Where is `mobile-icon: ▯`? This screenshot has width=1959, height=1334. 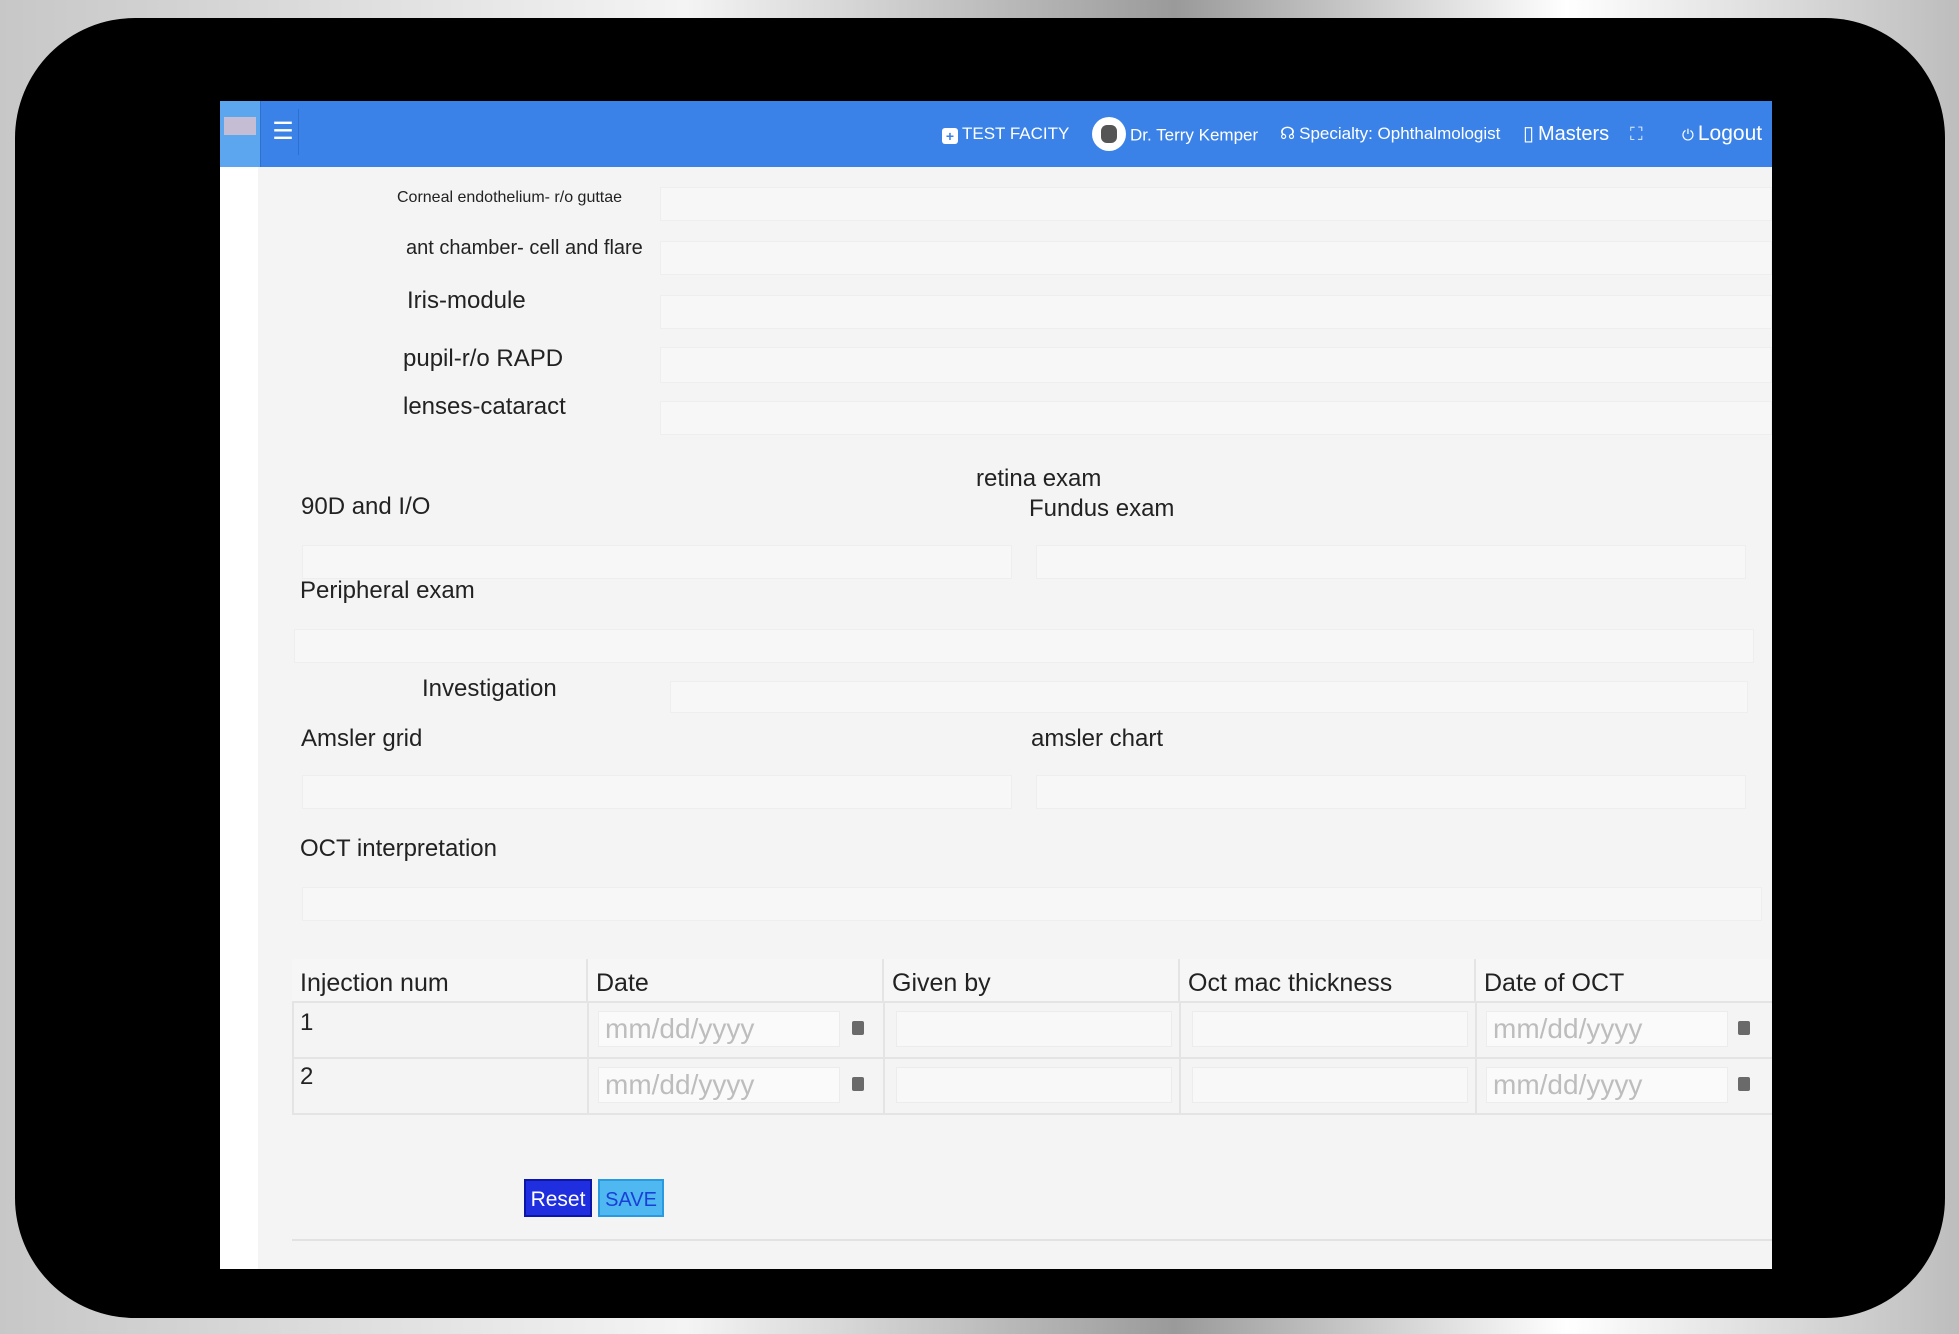 mobile-icon: ▯ is located at coordinates (1529, 134).